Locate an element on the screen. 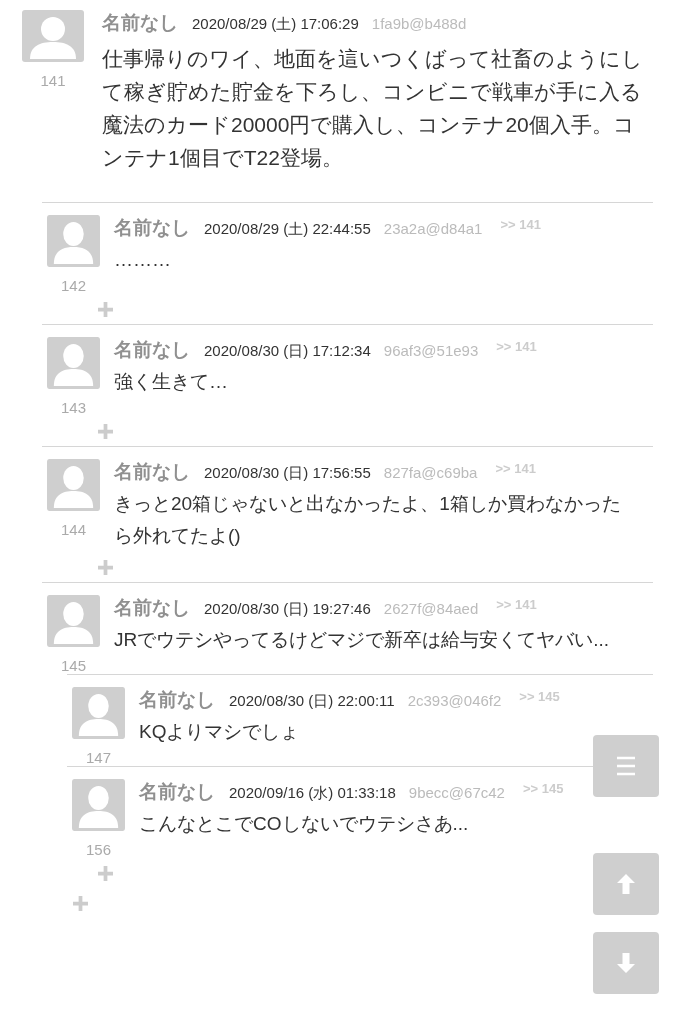 The width and height of the screenshot is (675, 1024). comment-number: 143 is located at coordinates (73, 407).